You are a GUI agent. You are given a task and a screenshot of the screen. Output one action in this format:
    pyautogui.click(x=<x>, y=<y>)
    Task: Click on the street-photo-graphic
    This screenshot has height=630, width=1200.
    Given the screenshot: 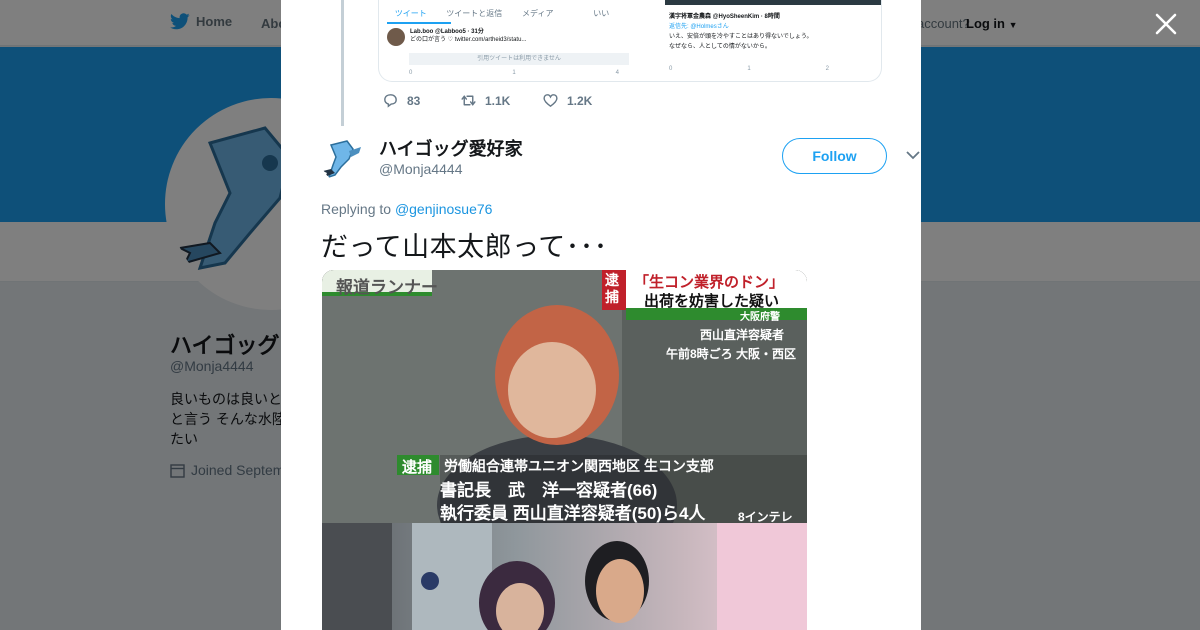 What is the action you would take?
    pyautogui.click(x=564, y=576)
    